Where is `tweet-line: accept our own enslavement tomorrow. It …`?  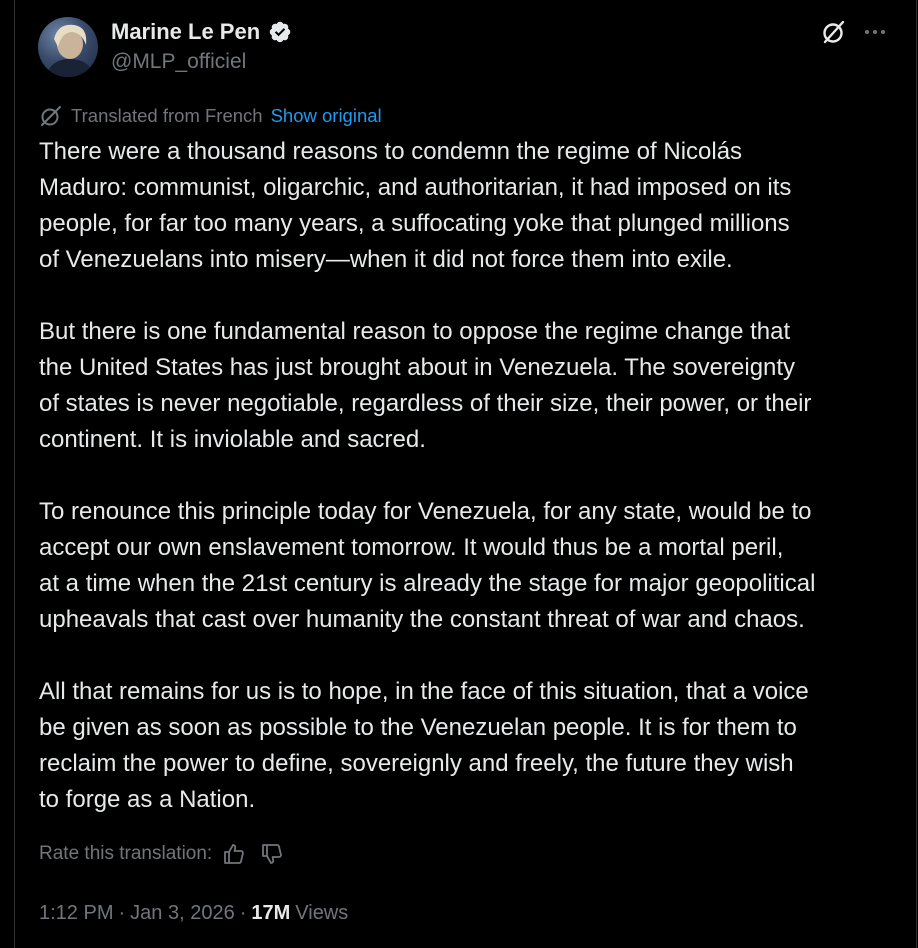 tweet-line: accept our own enslavement tomorrow. It … is located at coordinates (411, 547).